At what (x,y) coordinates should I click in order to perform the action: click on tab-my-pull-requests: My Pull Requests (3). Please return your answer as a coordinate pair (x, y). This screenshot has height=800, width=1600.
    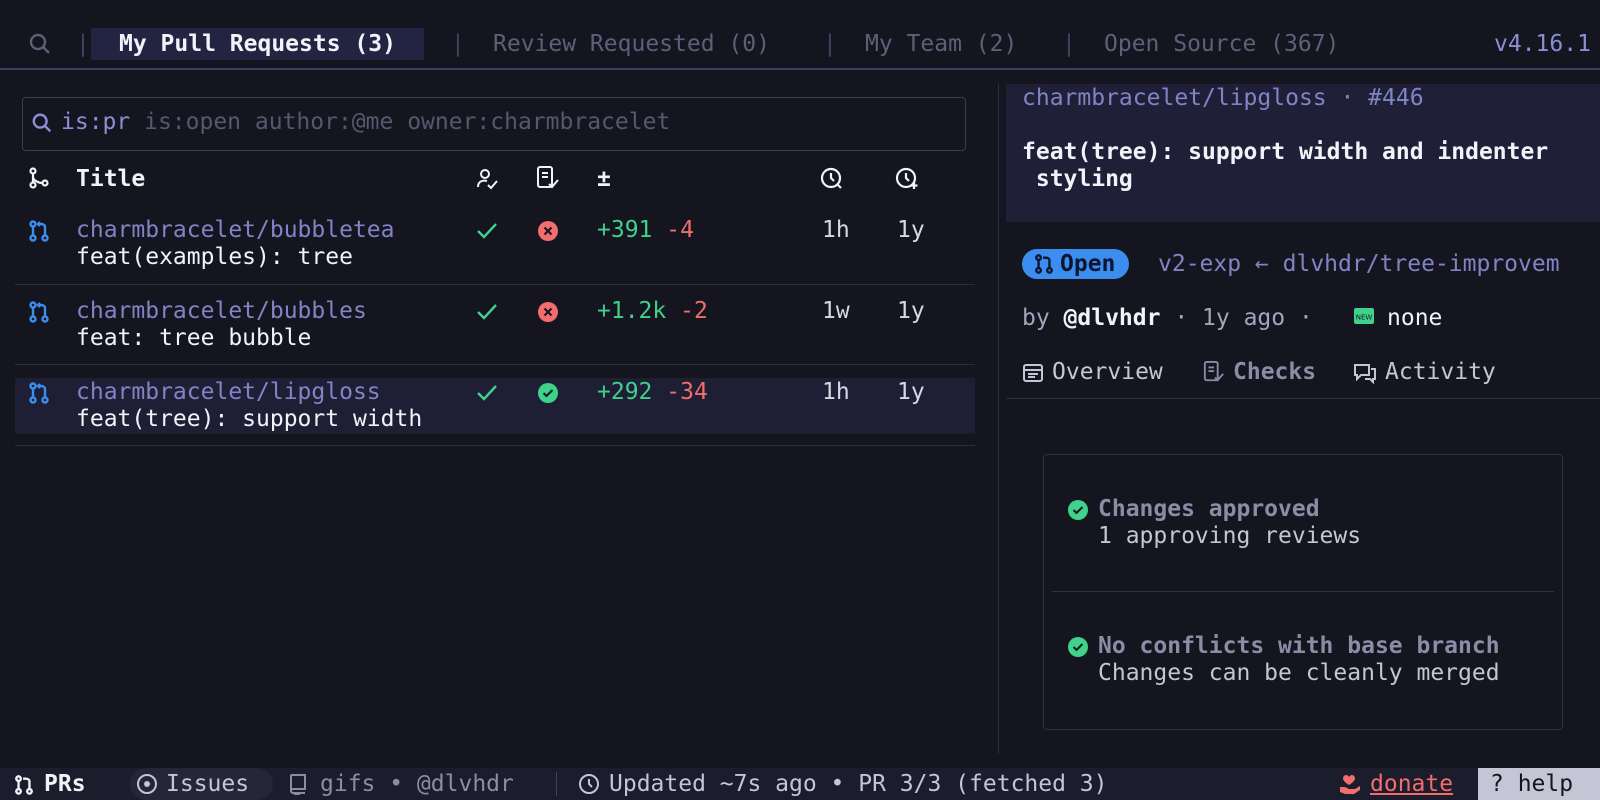
    Looking at the image, I should click on (257, 44).